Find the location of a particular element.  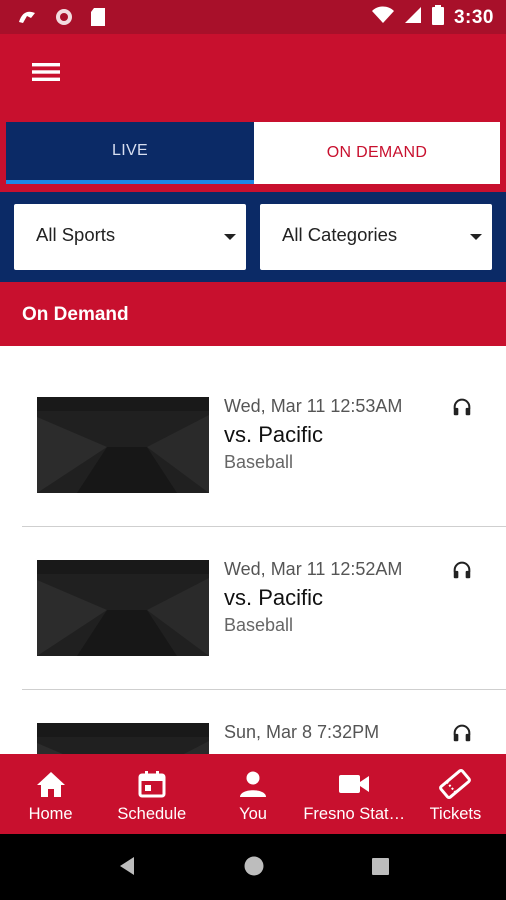

calendar-icon is located at coordinates (152, 784).